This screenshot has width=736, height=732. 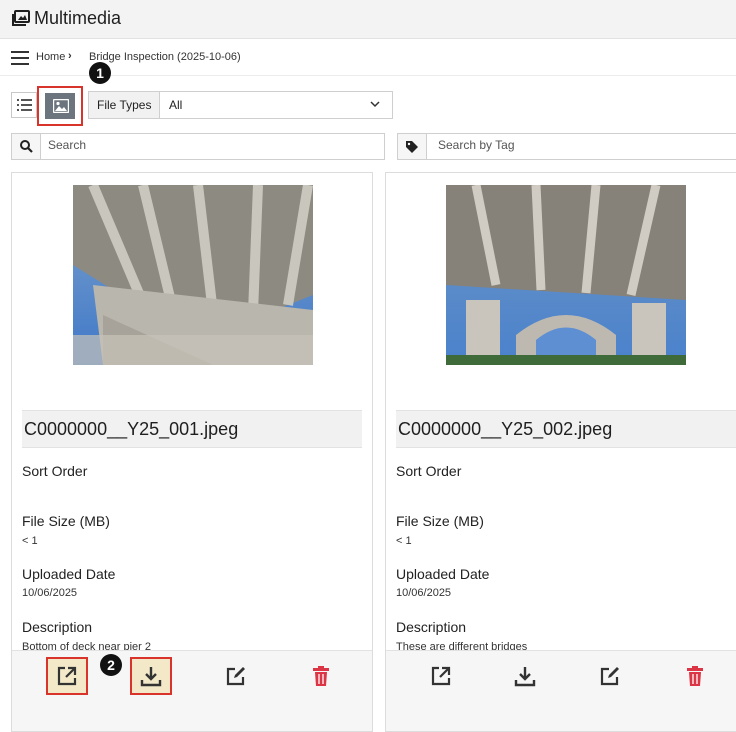 I want to click on annotation-badge-1: 1, so click(x=100, y=73).